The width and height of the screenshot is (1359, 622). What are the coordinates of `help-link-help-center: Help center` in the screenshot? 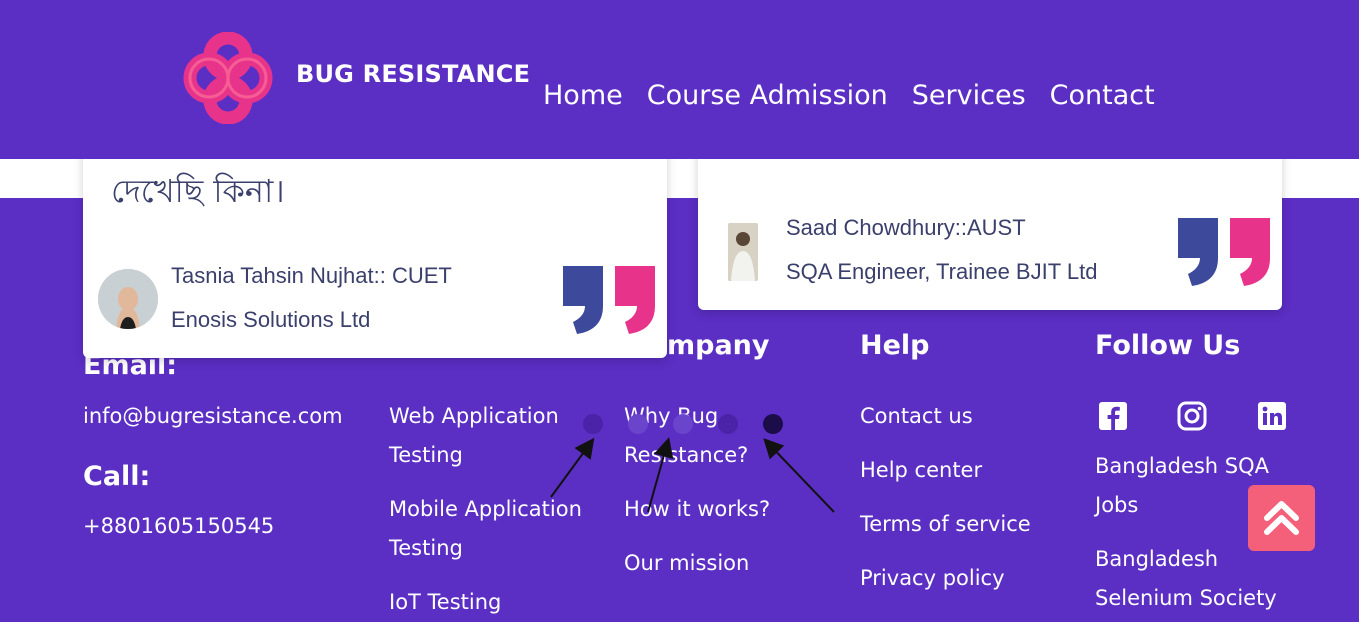 It's located at (921, 470).